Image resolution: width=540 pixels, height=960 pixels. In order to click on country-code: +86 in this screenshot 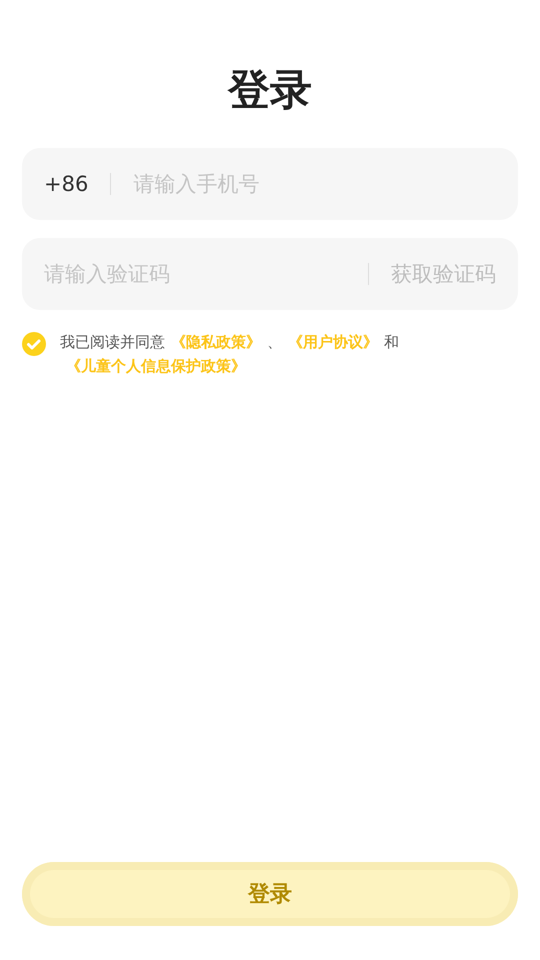, I will do `click(66, 184)`.